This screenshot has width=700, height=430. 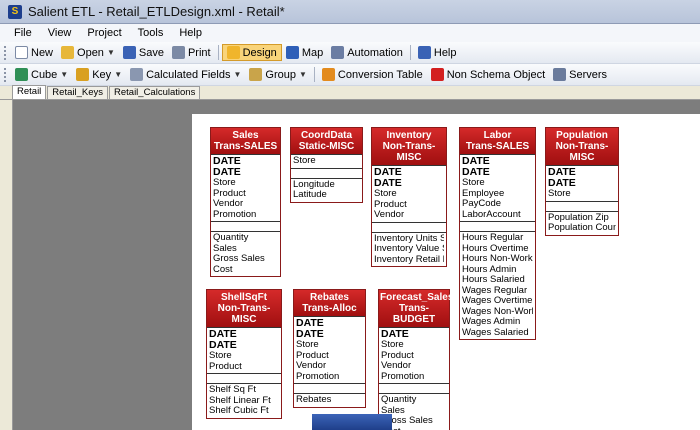 I want to click on measure-field: Hours Salaried, so click(x=497, y=280).